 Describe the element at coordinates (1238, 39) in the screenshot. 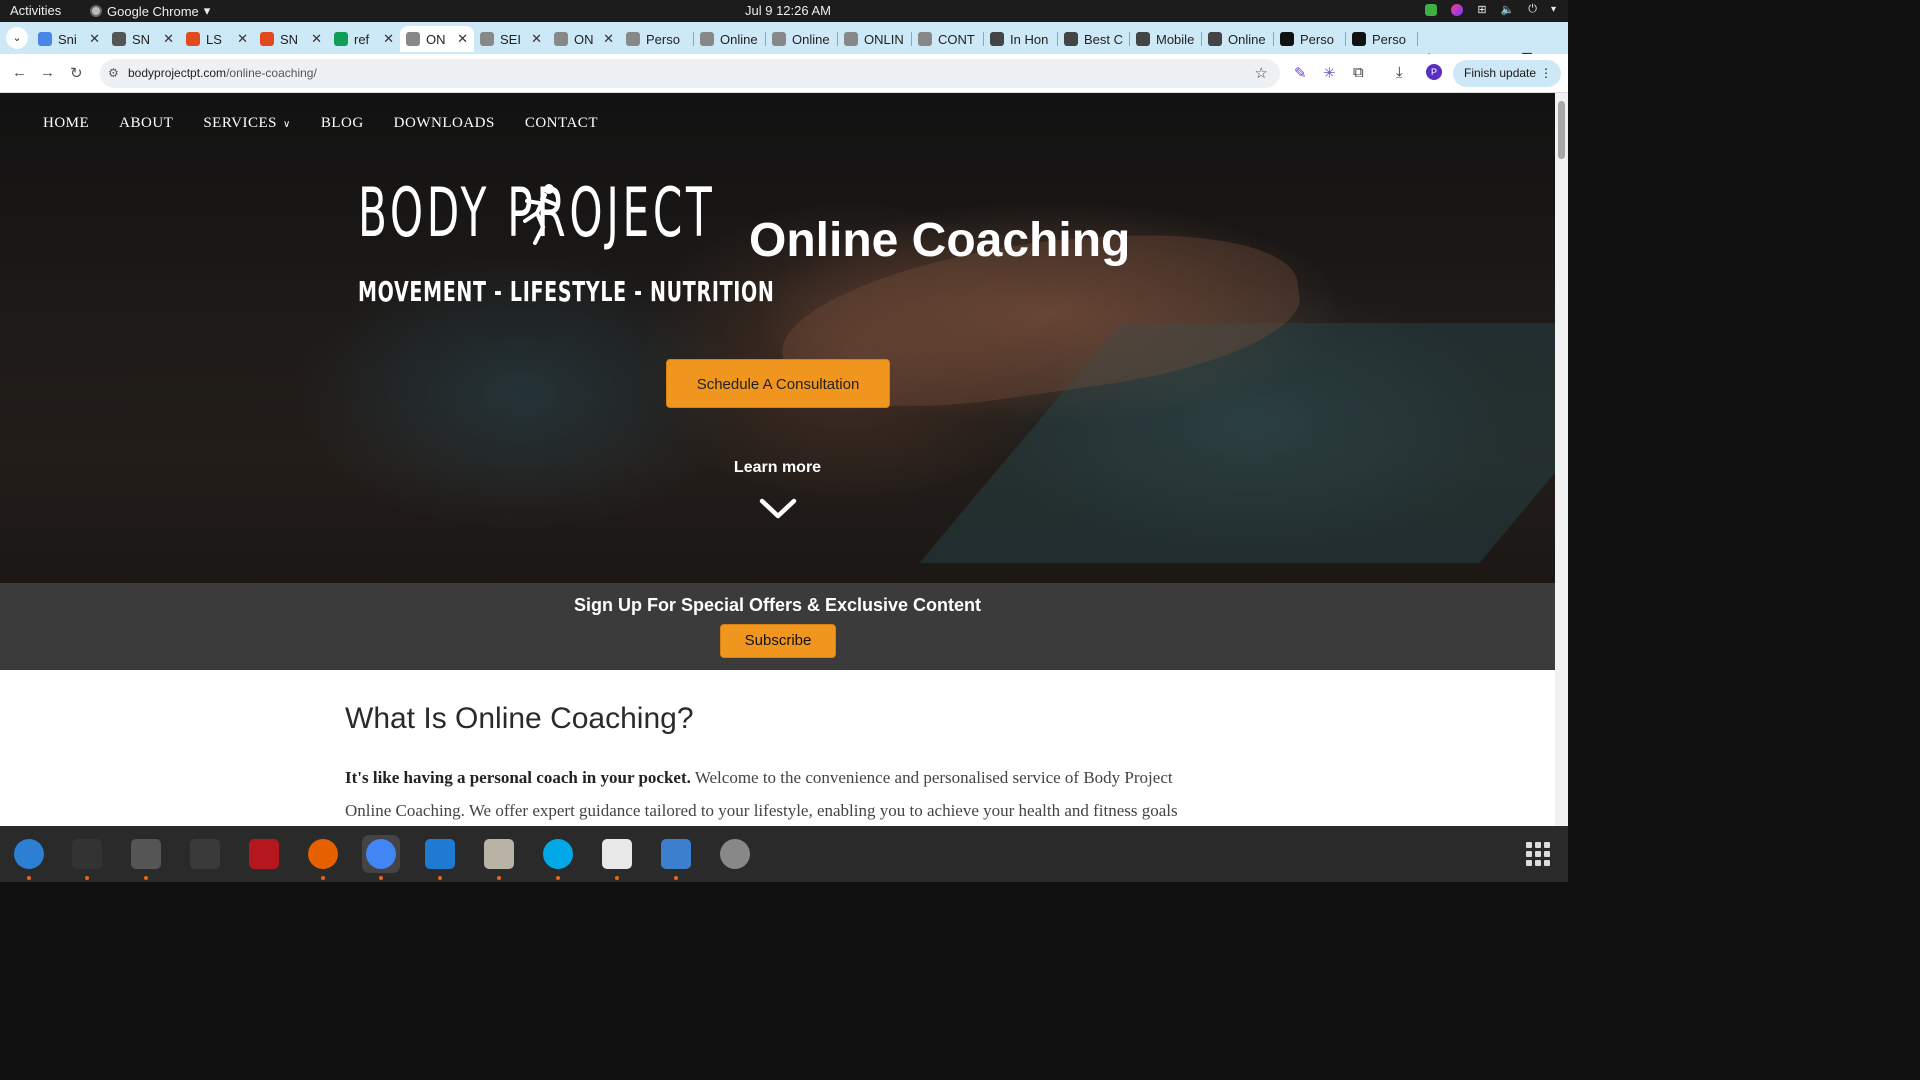

I see `tab-16: Online` at that location.